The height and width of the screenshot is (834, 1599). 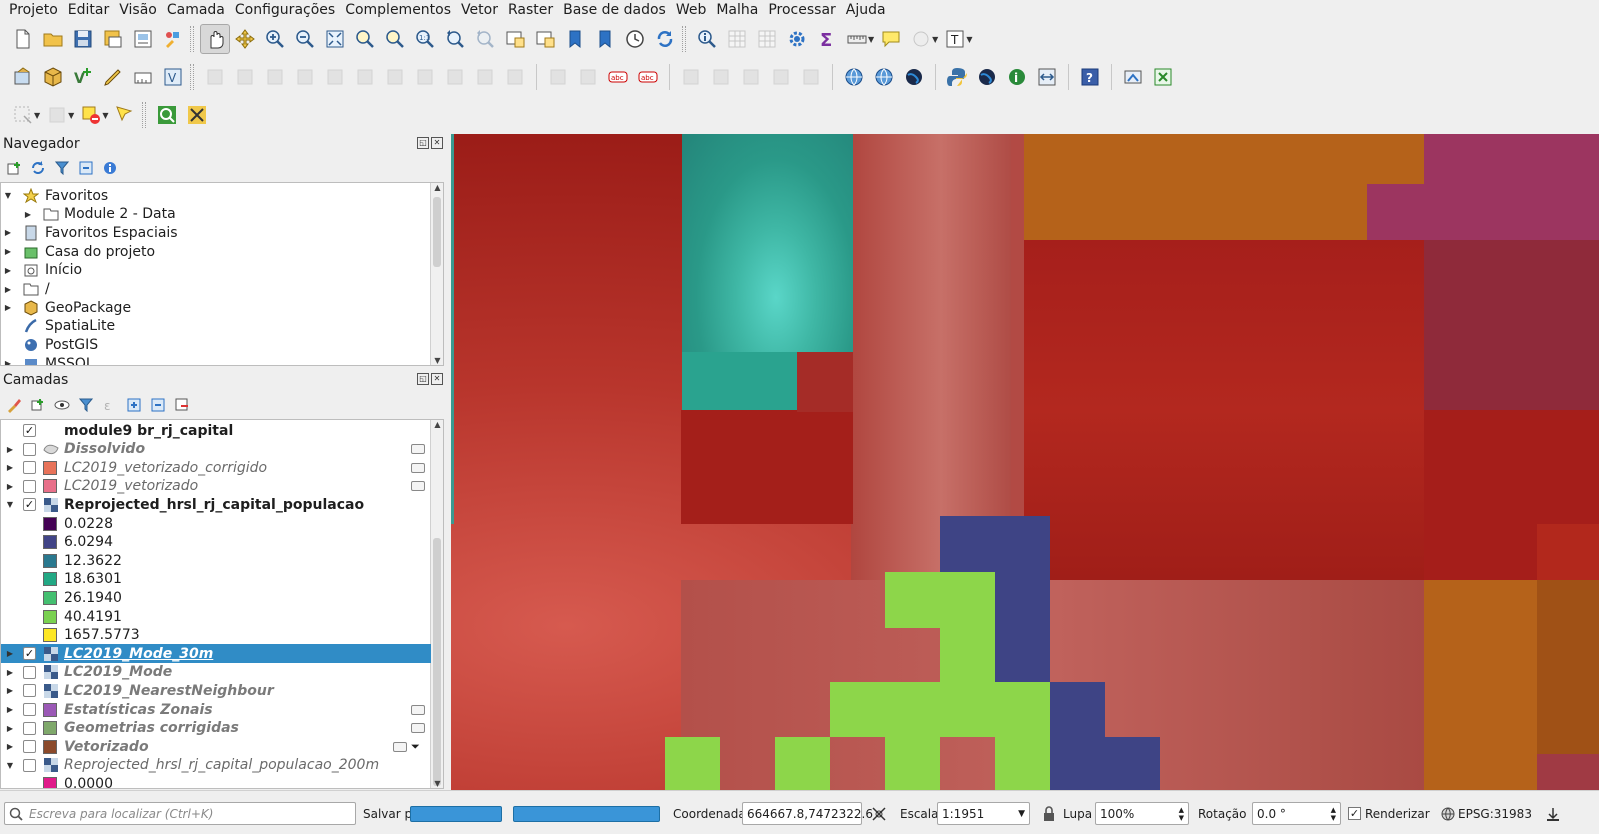 I want to click on browser-item: ▶ MSSQL, so click(x=216, y=359).